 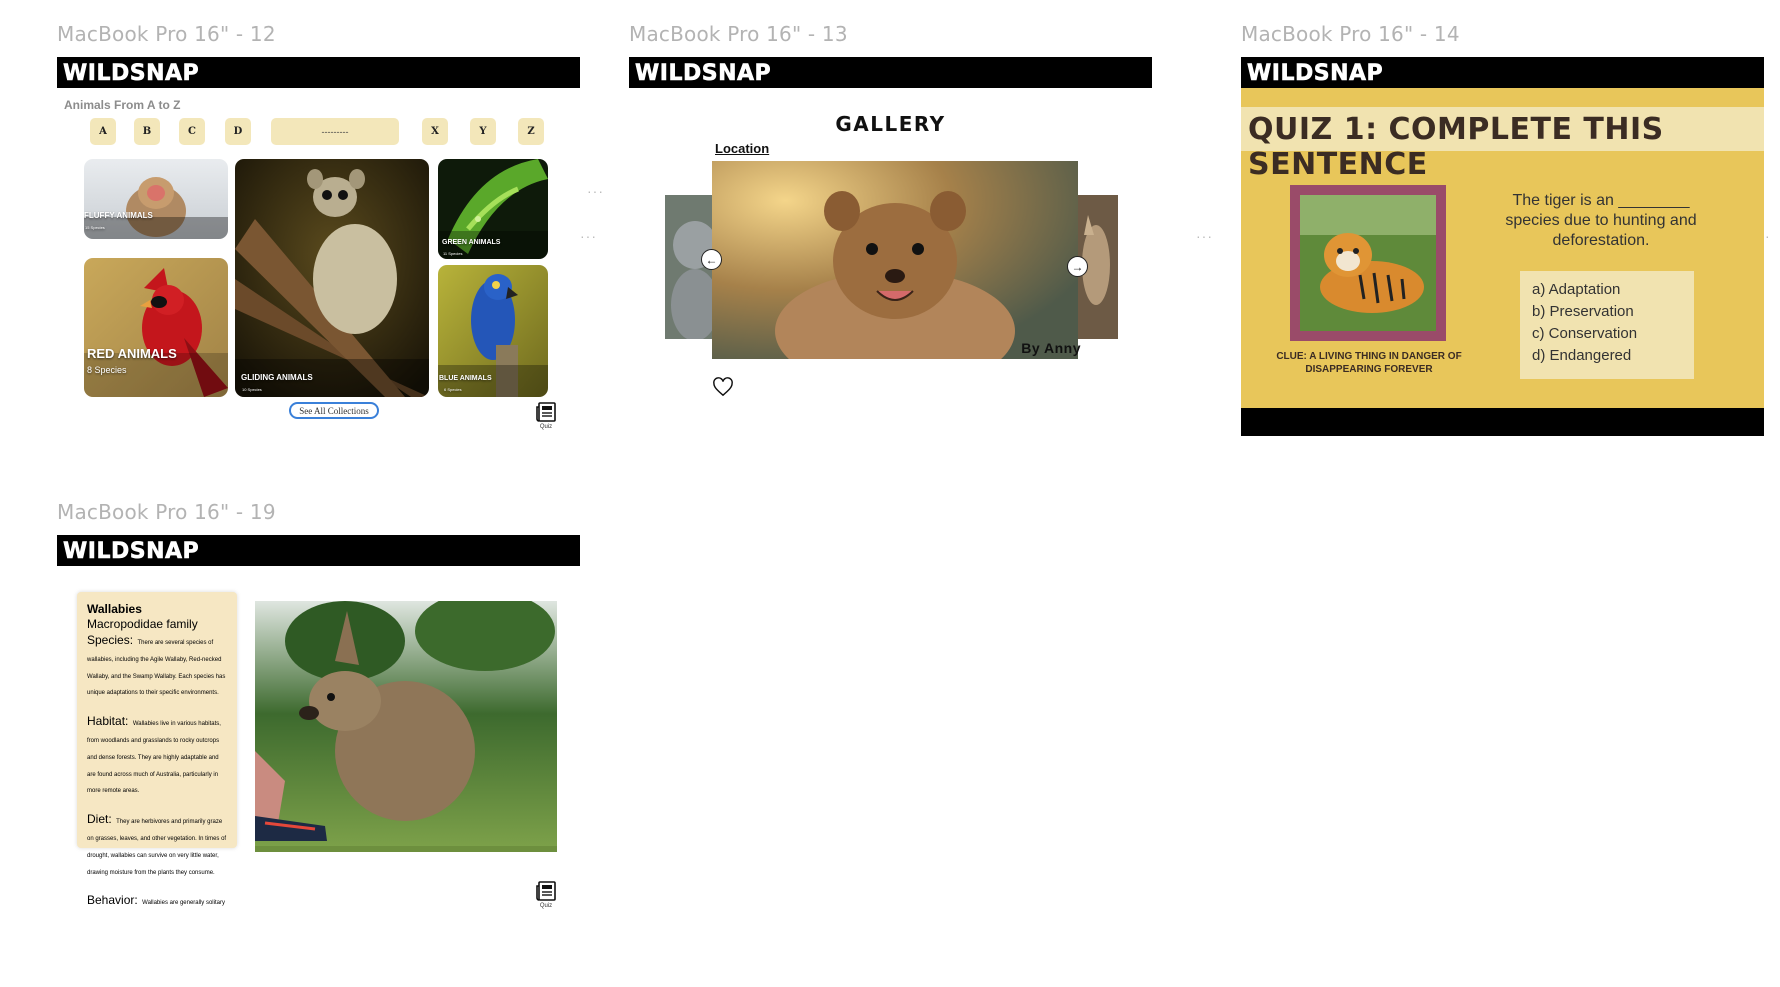 I want to click on collection-title: BLUE ANIMALS, so click(x=465, y=378).